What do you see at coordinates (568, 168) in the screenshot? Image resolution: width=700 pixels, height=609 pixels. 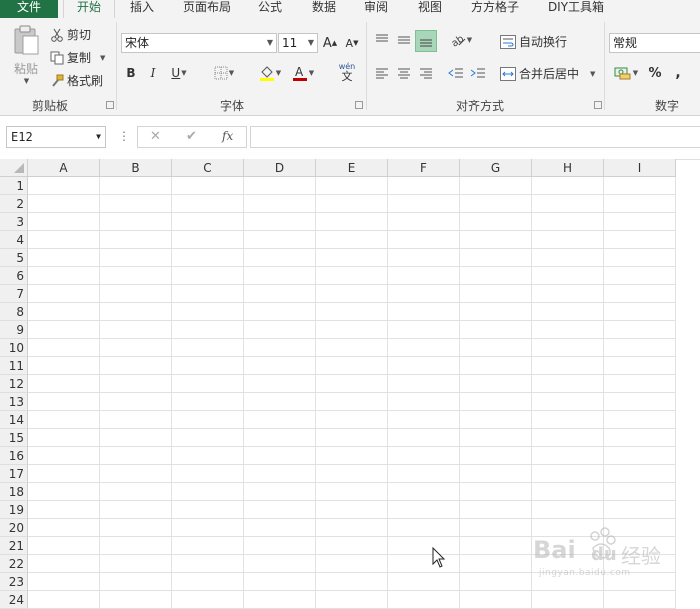 I see `column-header: H` at bounding box center [568, 168].